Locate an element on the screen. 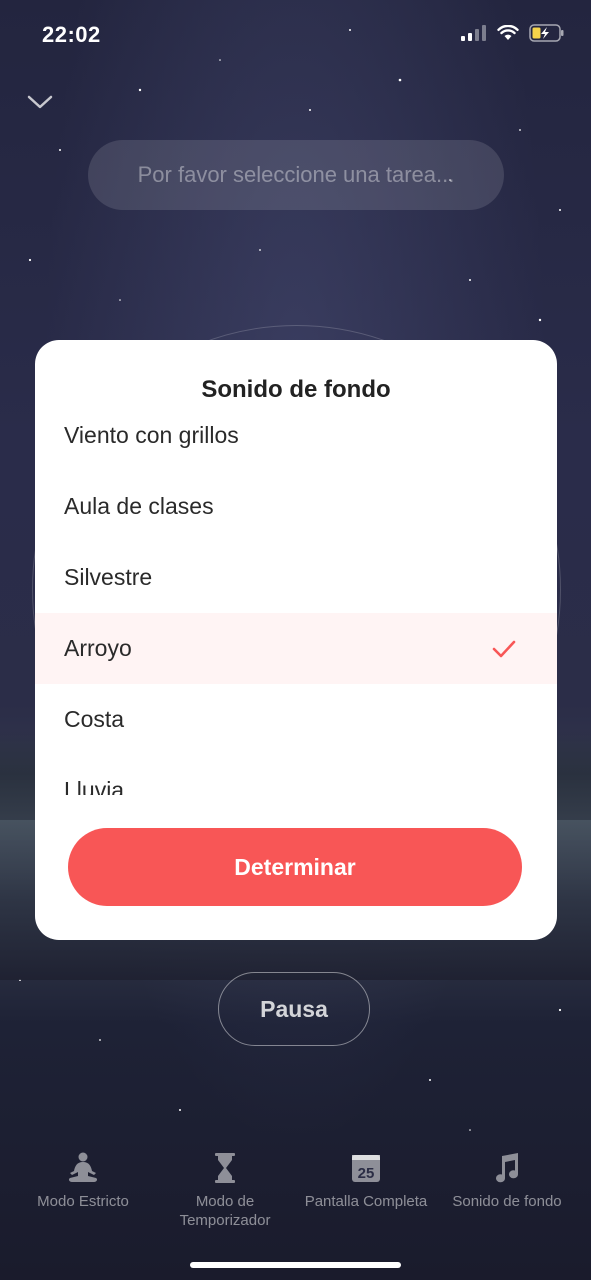  sound-option: Costa is located at coordinates (296, 719).